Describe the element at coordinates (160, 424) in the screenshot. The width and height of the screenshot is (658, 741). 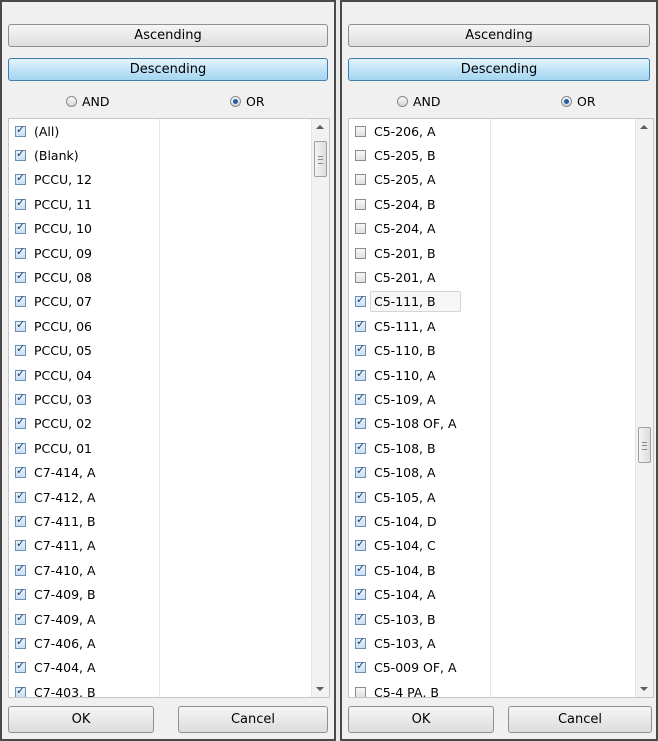
I see `list-item: PCCU, 02` at that location.